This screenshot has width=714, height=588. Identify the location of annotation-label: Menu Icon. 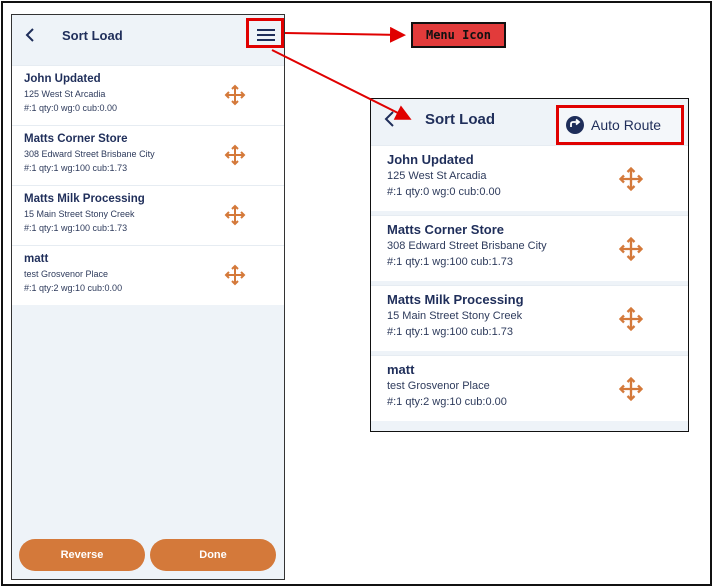
(458, 35).